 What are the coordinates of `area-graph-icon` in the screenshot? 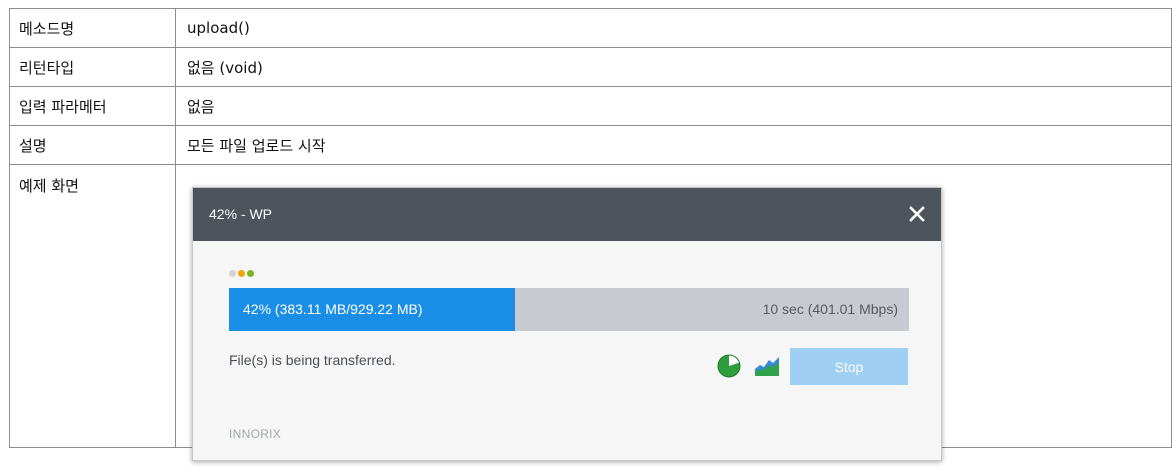 It's located at (767, 366).